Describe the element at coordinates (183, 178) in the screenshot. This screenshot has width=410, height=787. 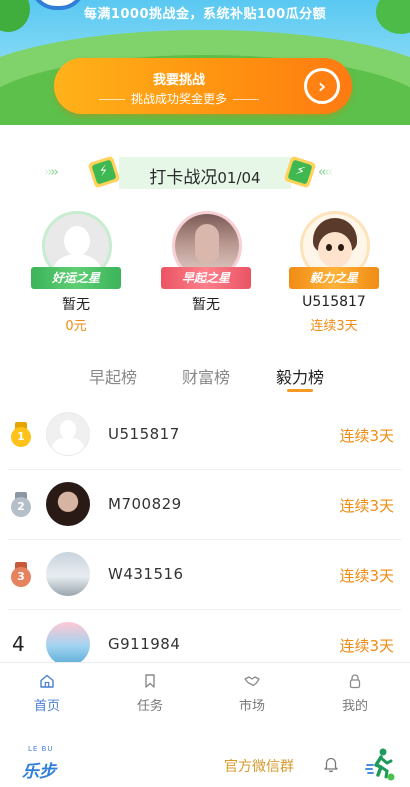
I see `checkin-title-text: 打卡战况` at that location.